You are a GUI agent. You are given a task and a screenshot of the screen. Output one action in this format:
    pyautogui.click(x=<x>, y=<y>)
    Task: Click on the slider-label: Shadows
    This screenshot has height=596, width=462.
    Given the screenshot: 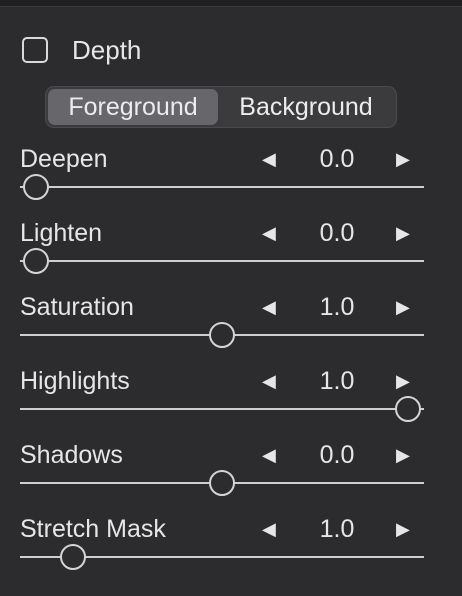 What is the action you would take?
    pyautogui.click(x=71, y=455)
    